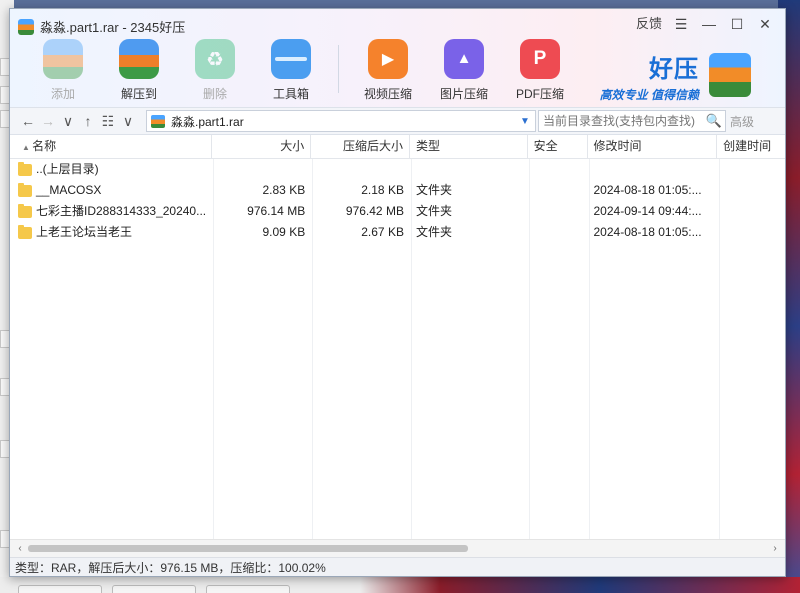 Image resolution: width=800 pixels, height=593 pixels. Describe the element at coordinates (62, 94) in the screenshot. I see `add-label: 添加` at that location.